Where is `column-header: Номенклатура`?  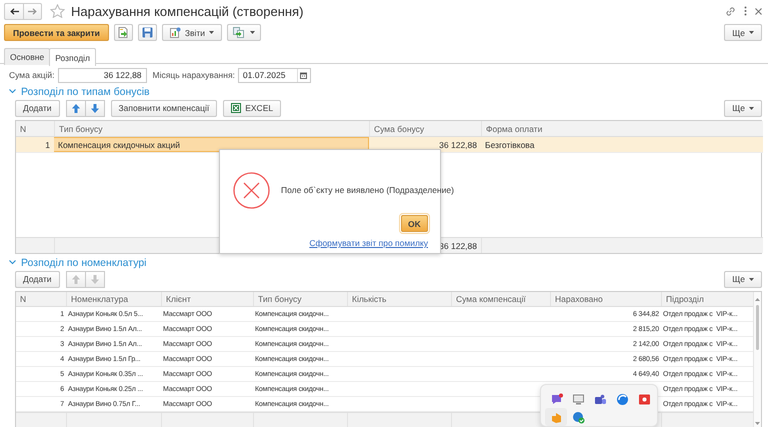 column-header: Номенклатура is located at coordinates (99, 299).